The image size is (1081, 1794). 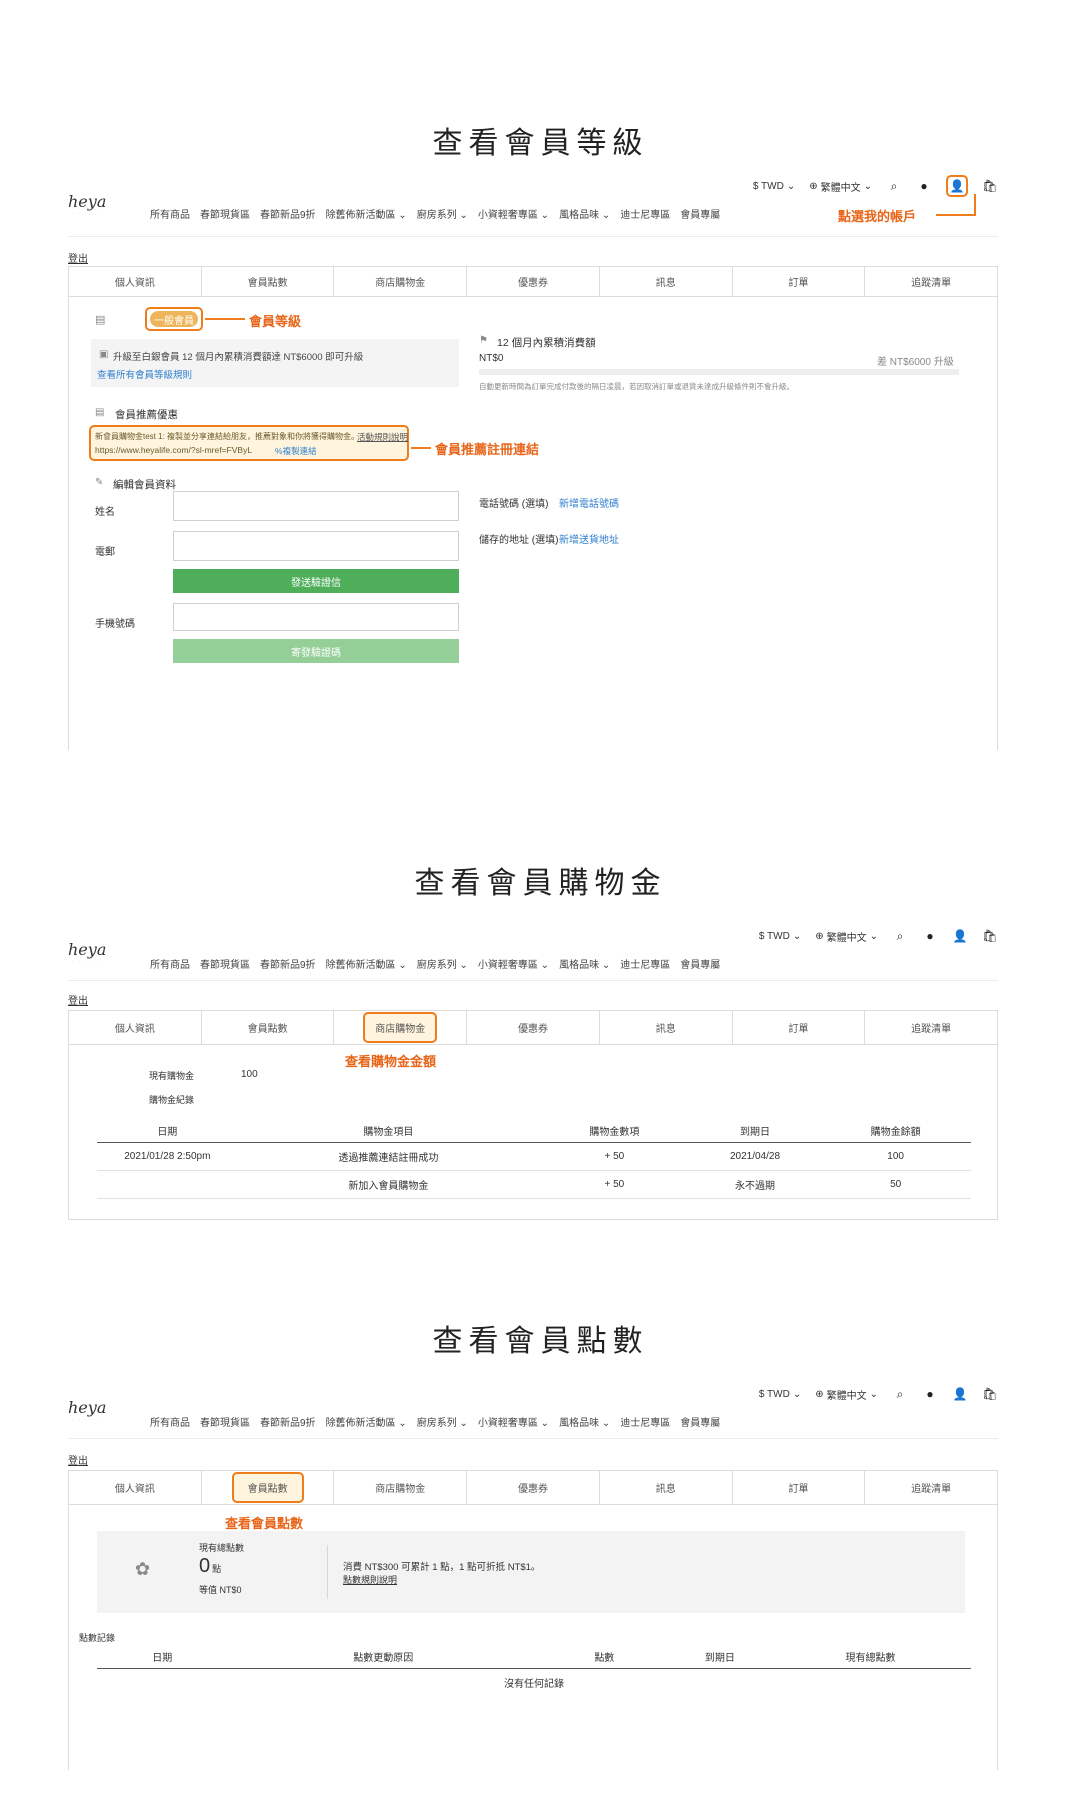 What do you see at coordinates (316, 651) in the screenshot?
I see `send-code-button: 寄發驗證碼` at bounding box center [316, 651].